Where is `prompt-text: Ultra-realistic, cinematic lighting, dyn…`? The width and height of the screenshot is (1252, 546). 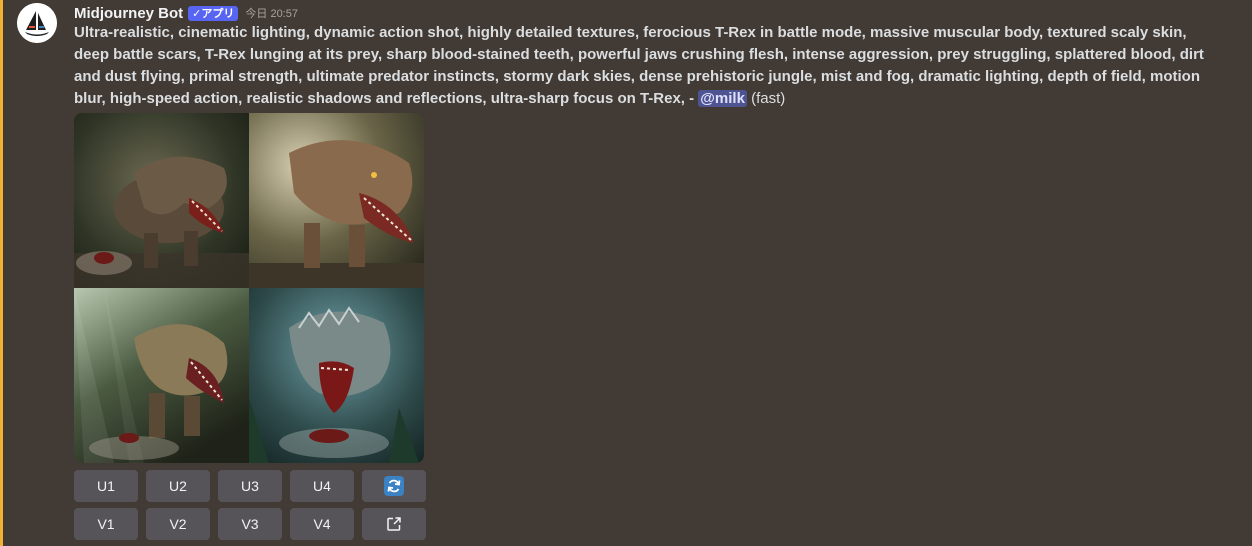
prompt-text: Ultra-realistic, cinematic lighting, dyn… is located at coordinates (639, 65).